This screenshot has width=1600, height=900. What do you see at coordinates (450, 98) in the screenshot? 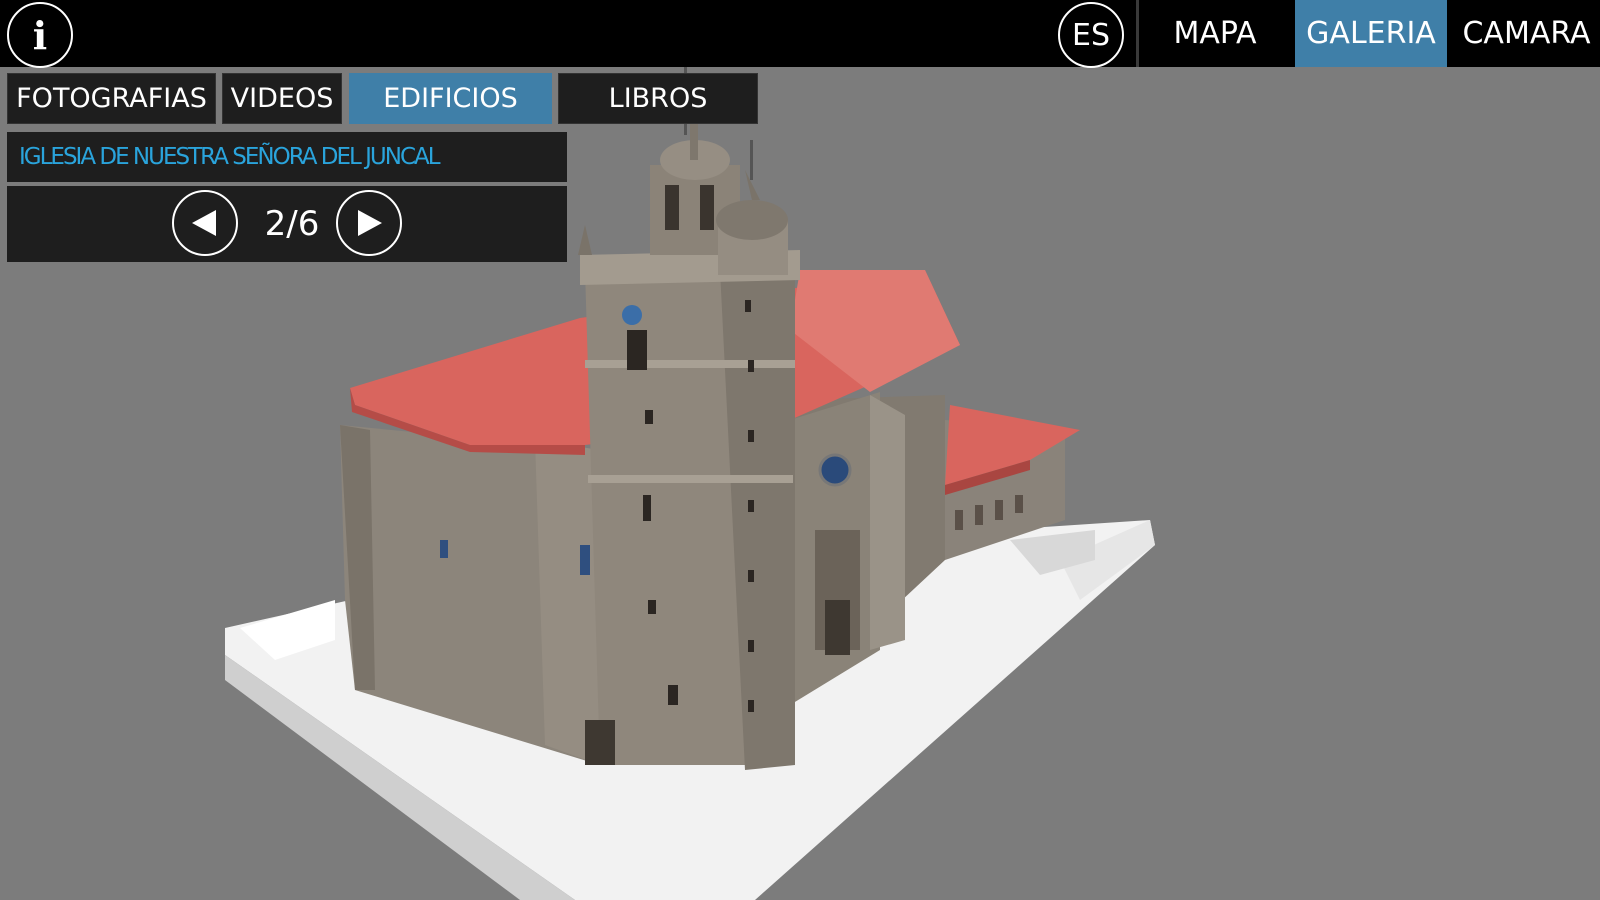
I see `subtab-edificios: EDIFICIOS` at bounding box center [450, 98].